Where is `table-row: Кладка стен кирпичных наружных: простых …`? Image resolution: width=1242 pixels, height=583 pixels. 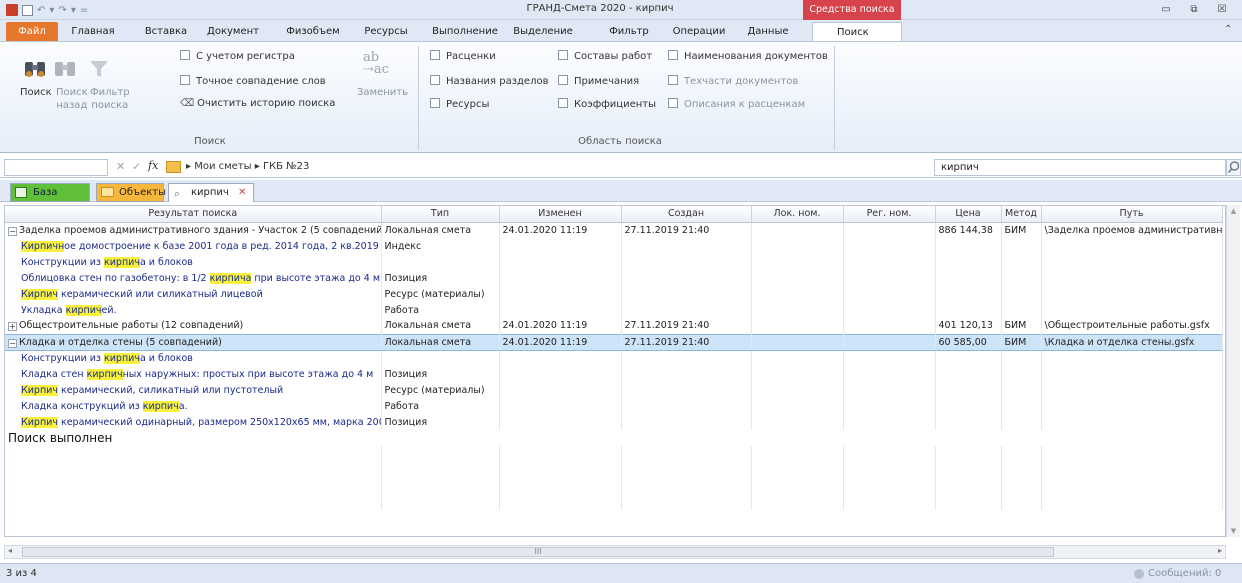
table-row: Кладка стен кирпичных наружных: простых … is located at coordinates (614, 374).